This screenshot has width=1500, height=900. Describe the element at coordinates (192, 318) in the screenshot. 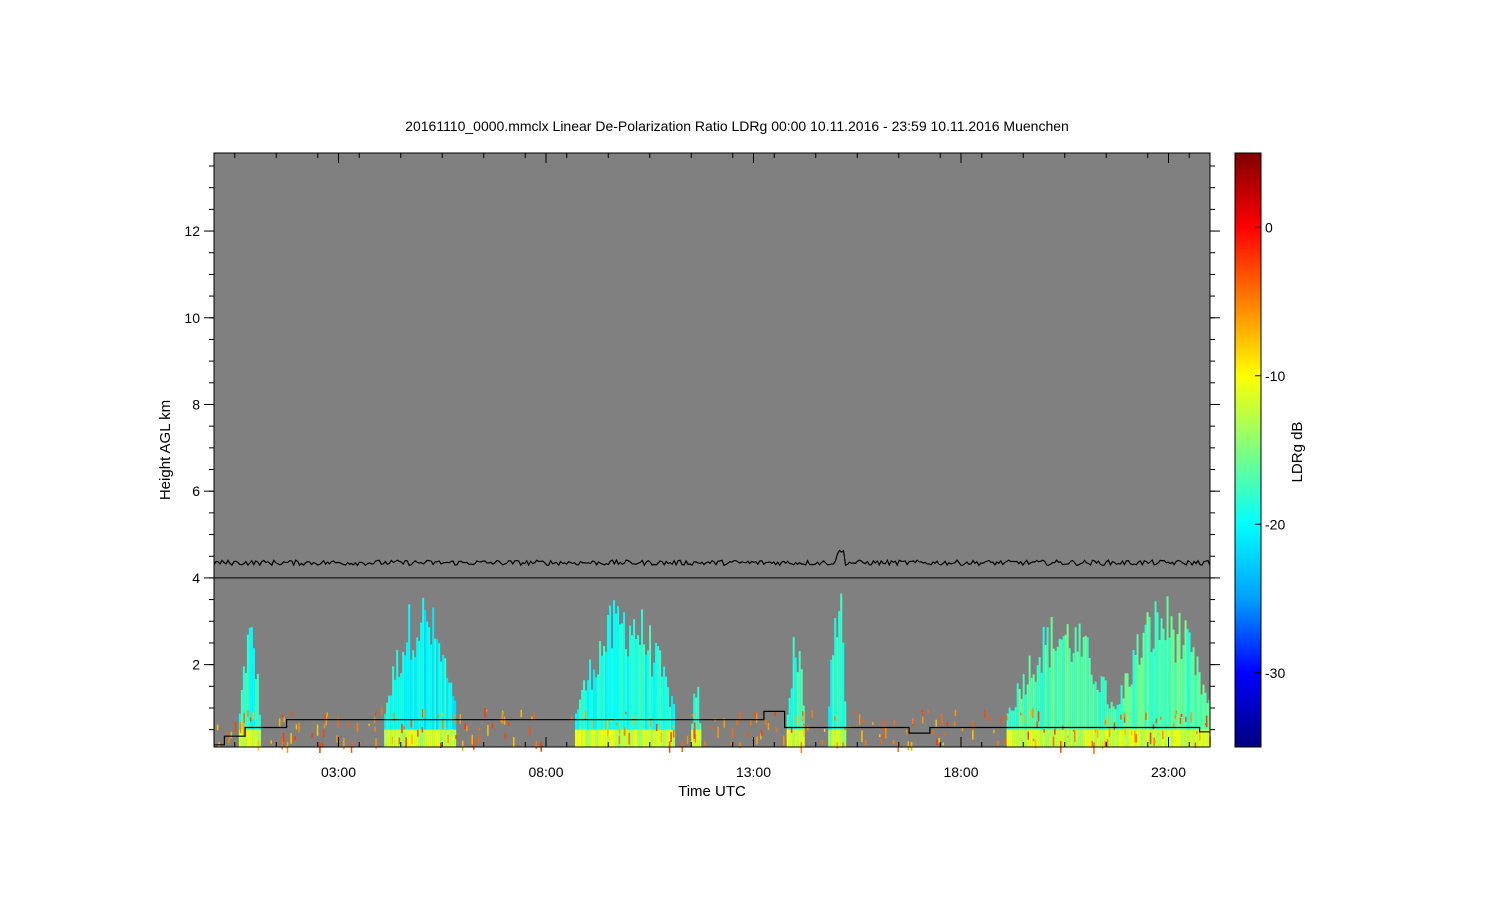

I see `y-tick-label: 10` at that location.